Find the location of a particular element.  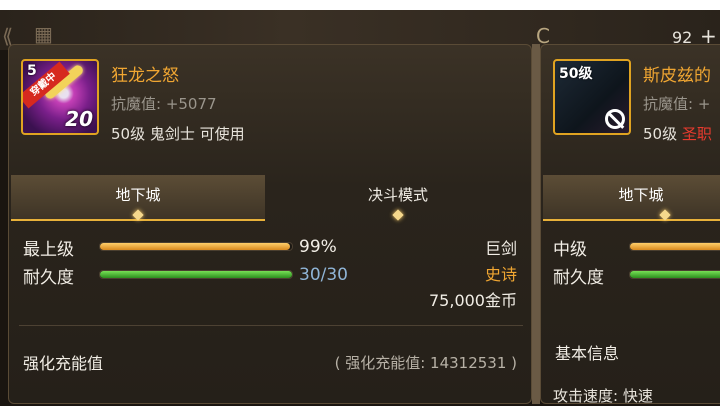

top-border is located at coordinates (360, 5).